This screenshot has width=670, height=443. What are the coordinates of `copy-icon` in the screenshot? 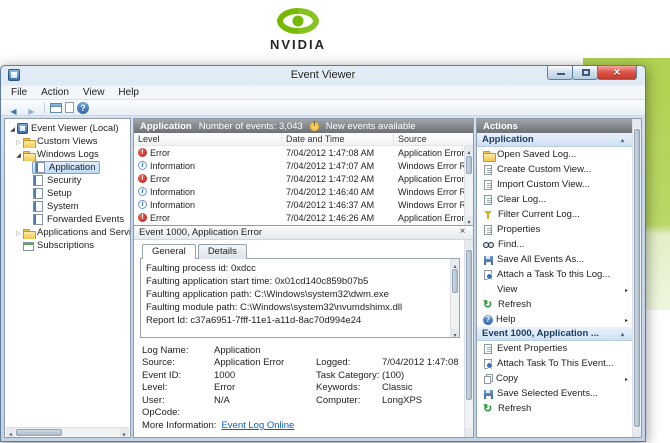 It's located at (487, 379).